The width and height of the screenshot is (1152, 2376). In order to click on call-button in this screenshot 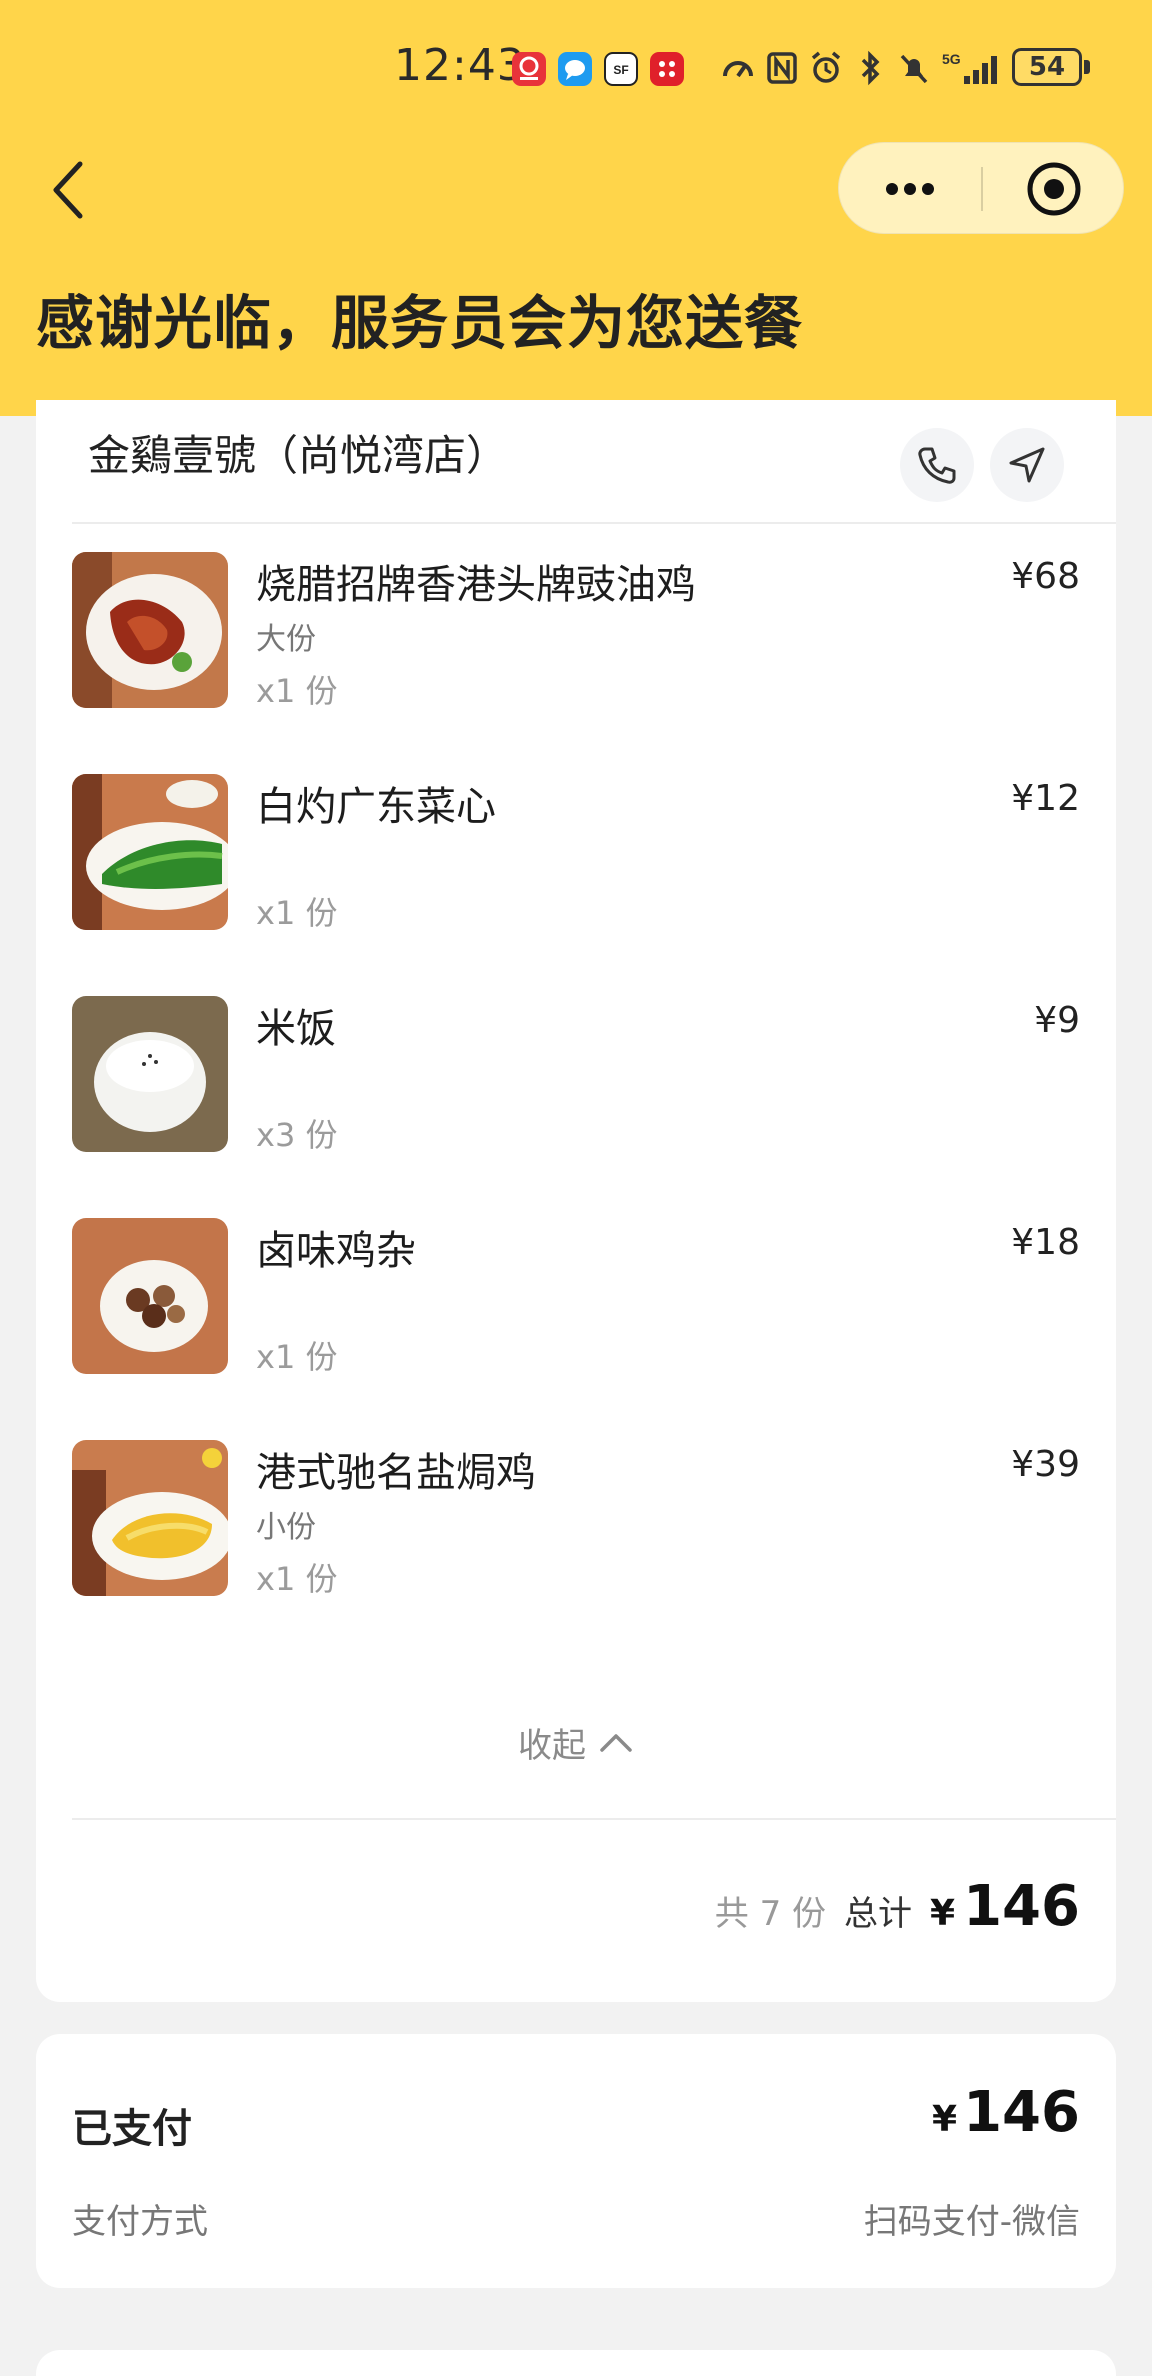, I will do `click(937, 465)`.